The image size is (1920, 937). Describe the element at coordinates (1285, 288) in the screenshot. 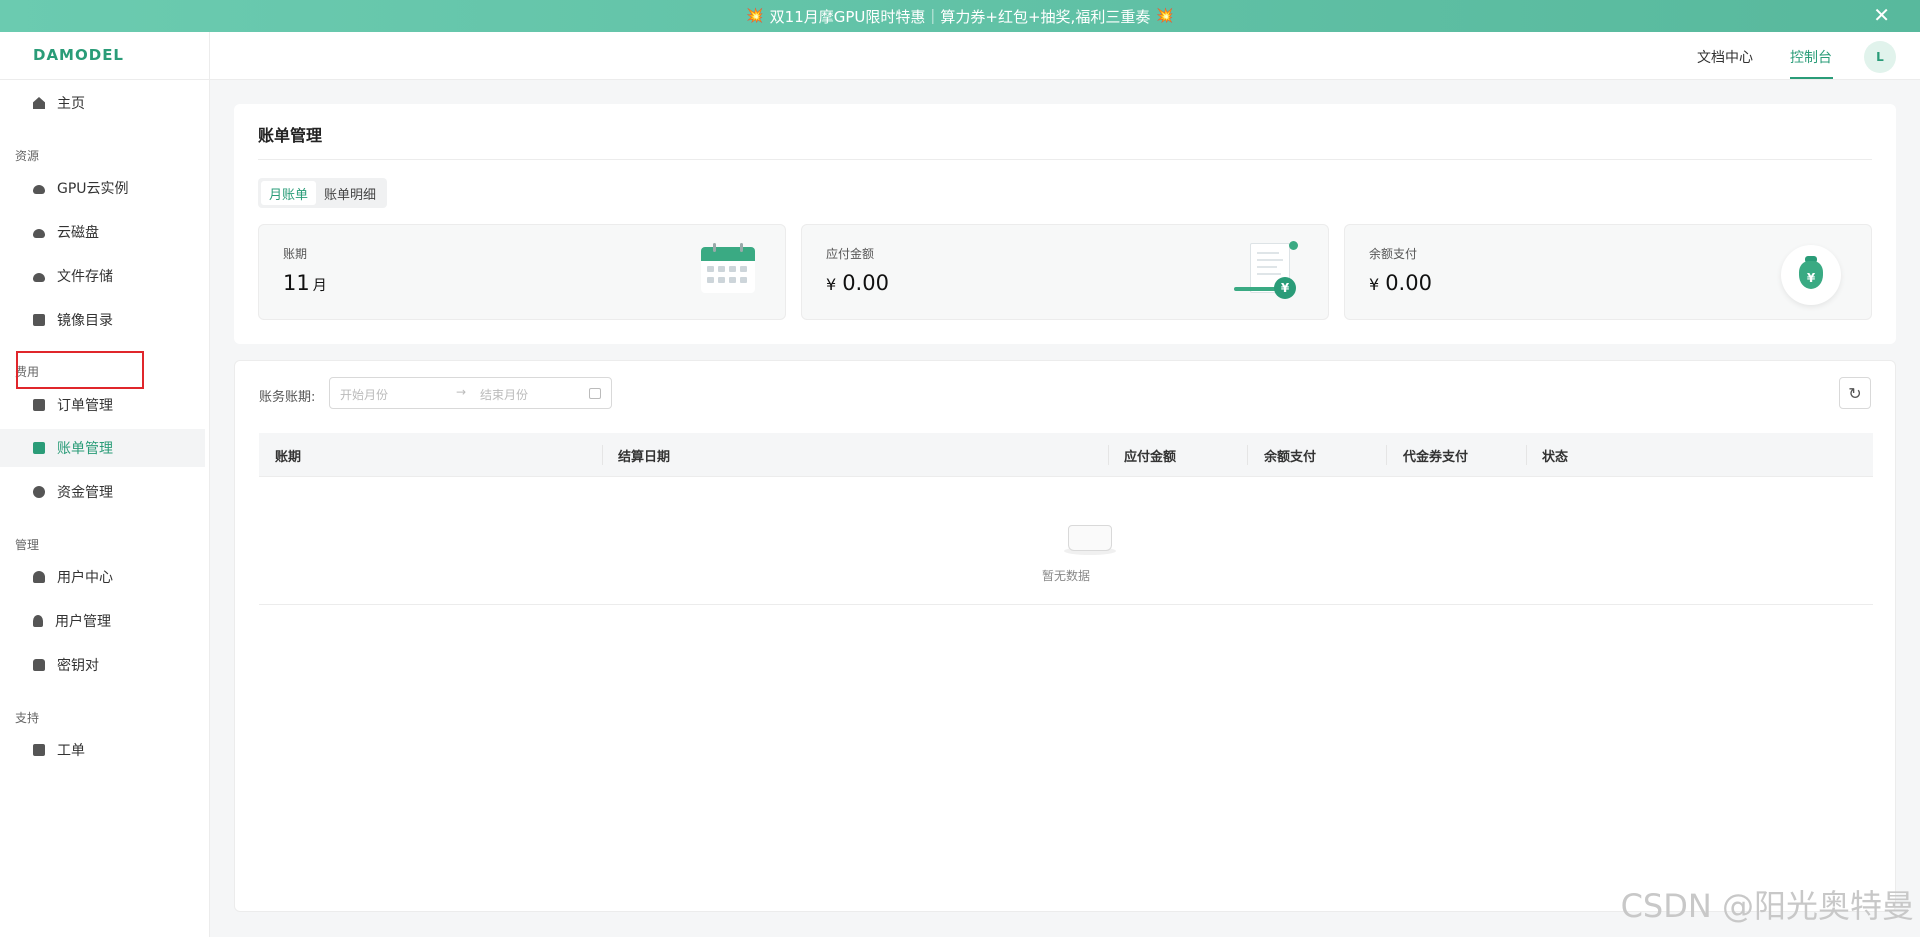

I see `yen-coin-icon: ¥` at that location.